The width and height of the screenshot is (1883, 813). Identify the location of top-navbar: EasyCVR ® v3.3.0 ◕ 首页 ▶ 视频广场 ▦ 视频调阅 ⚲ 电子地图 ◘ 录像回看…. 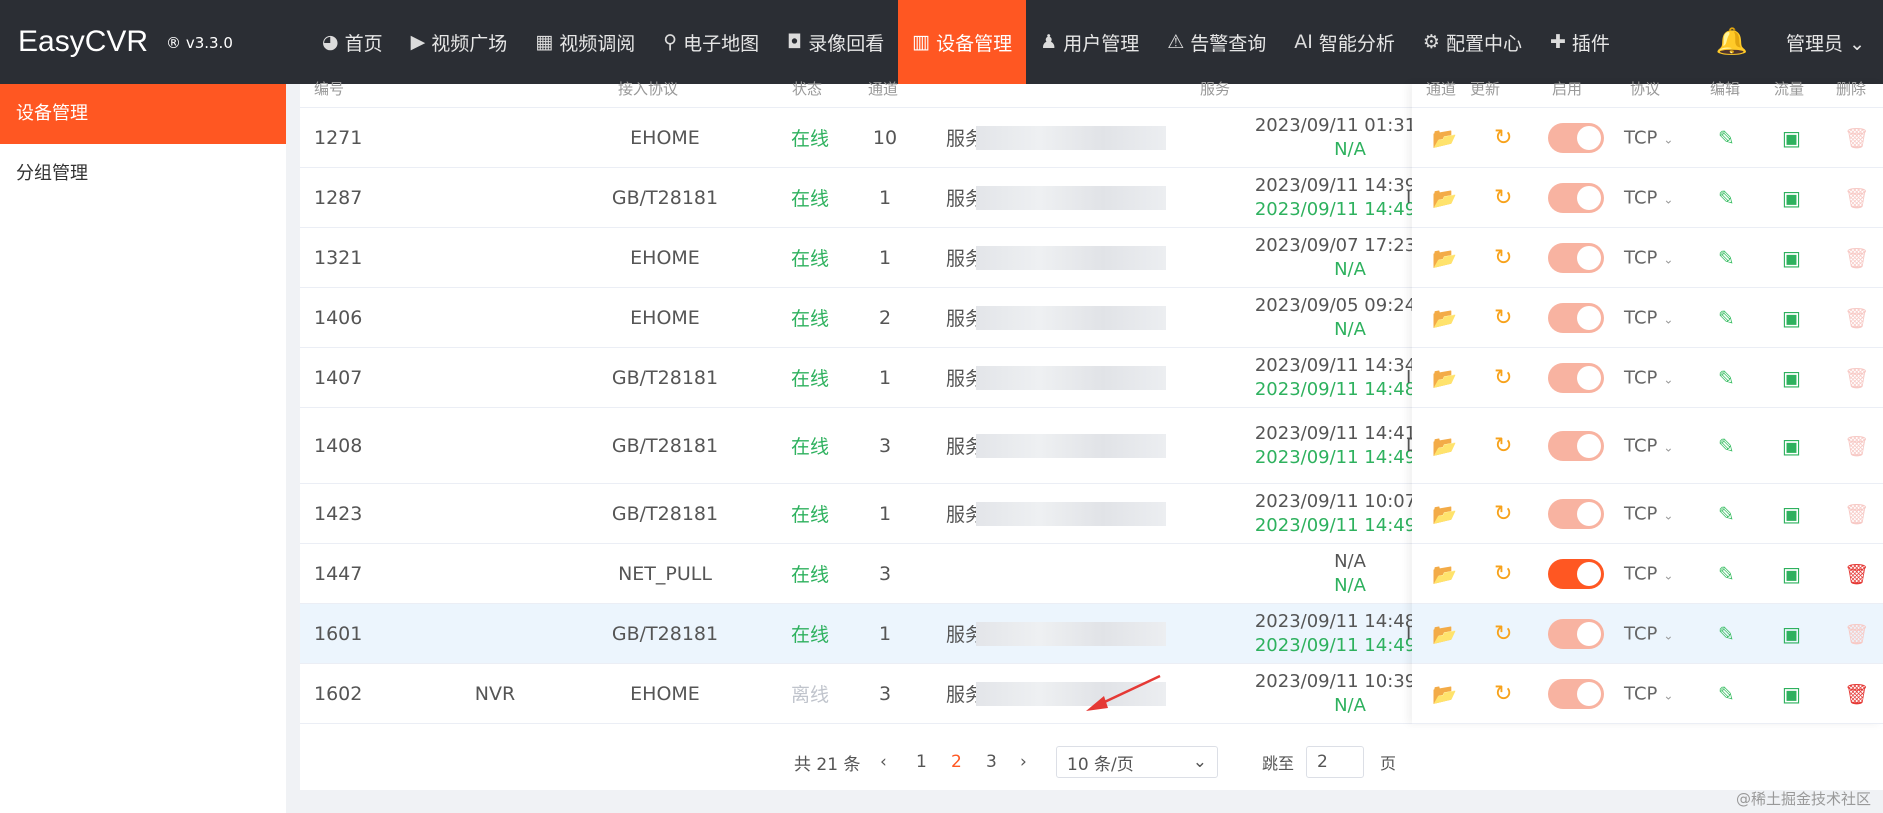
(941, 42).